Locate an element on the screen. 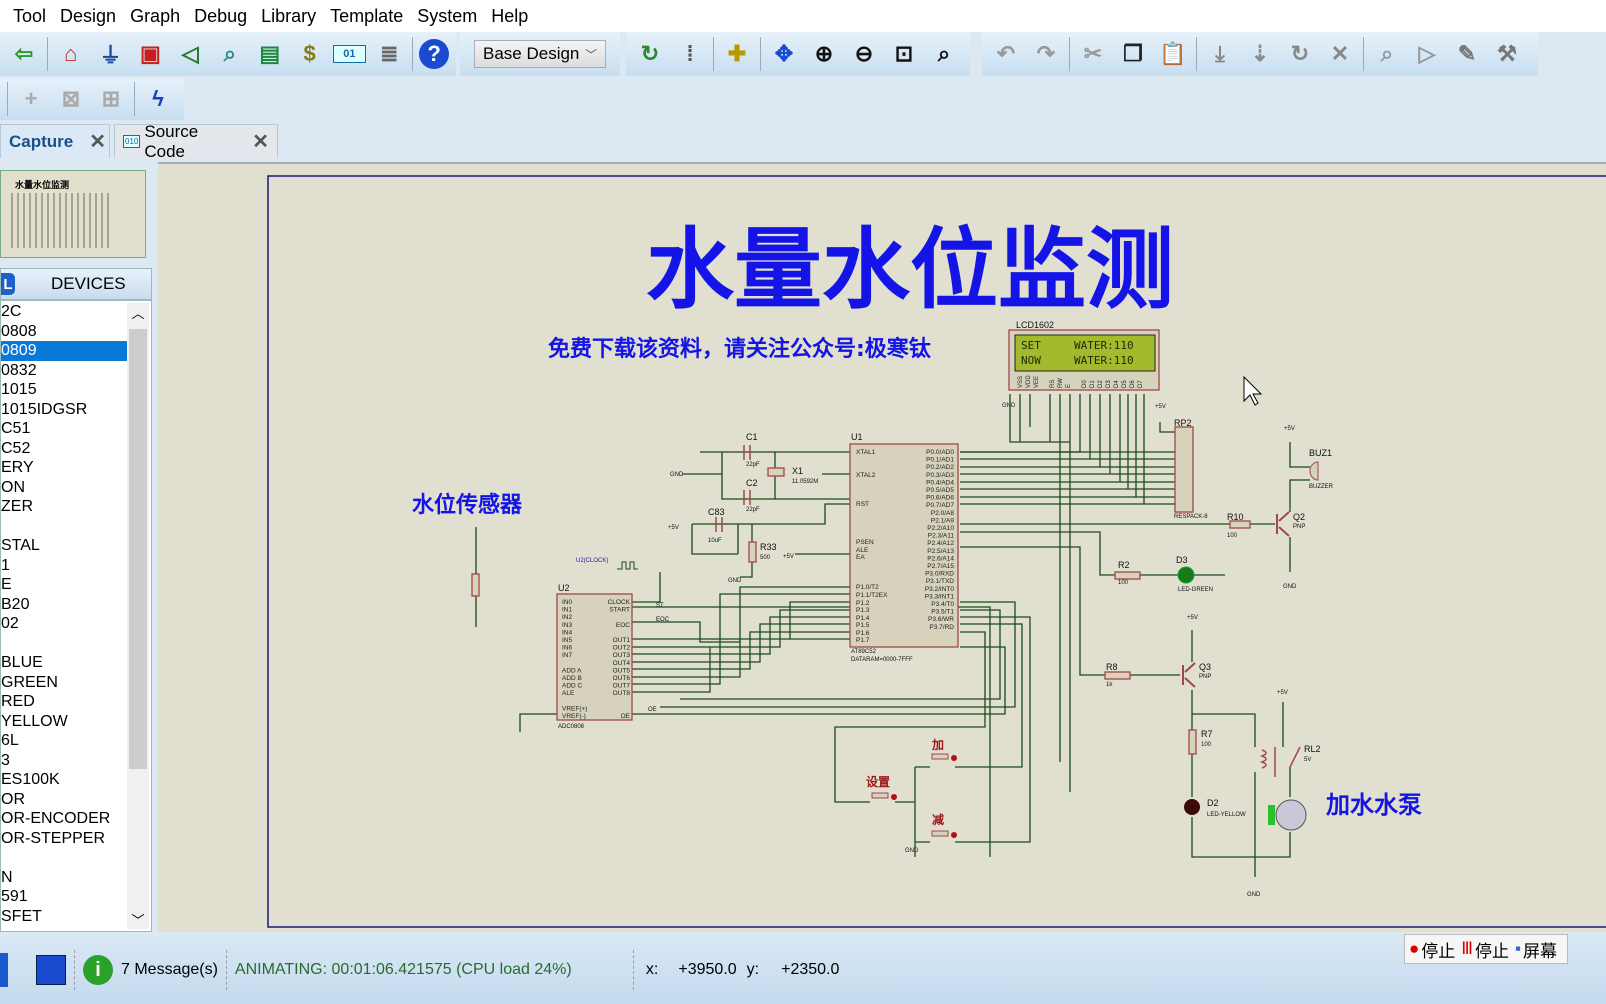 The height and width of the screenshot is (1004, 1606). tools-icon: ⚒ is located at coordinates (1507, 54).